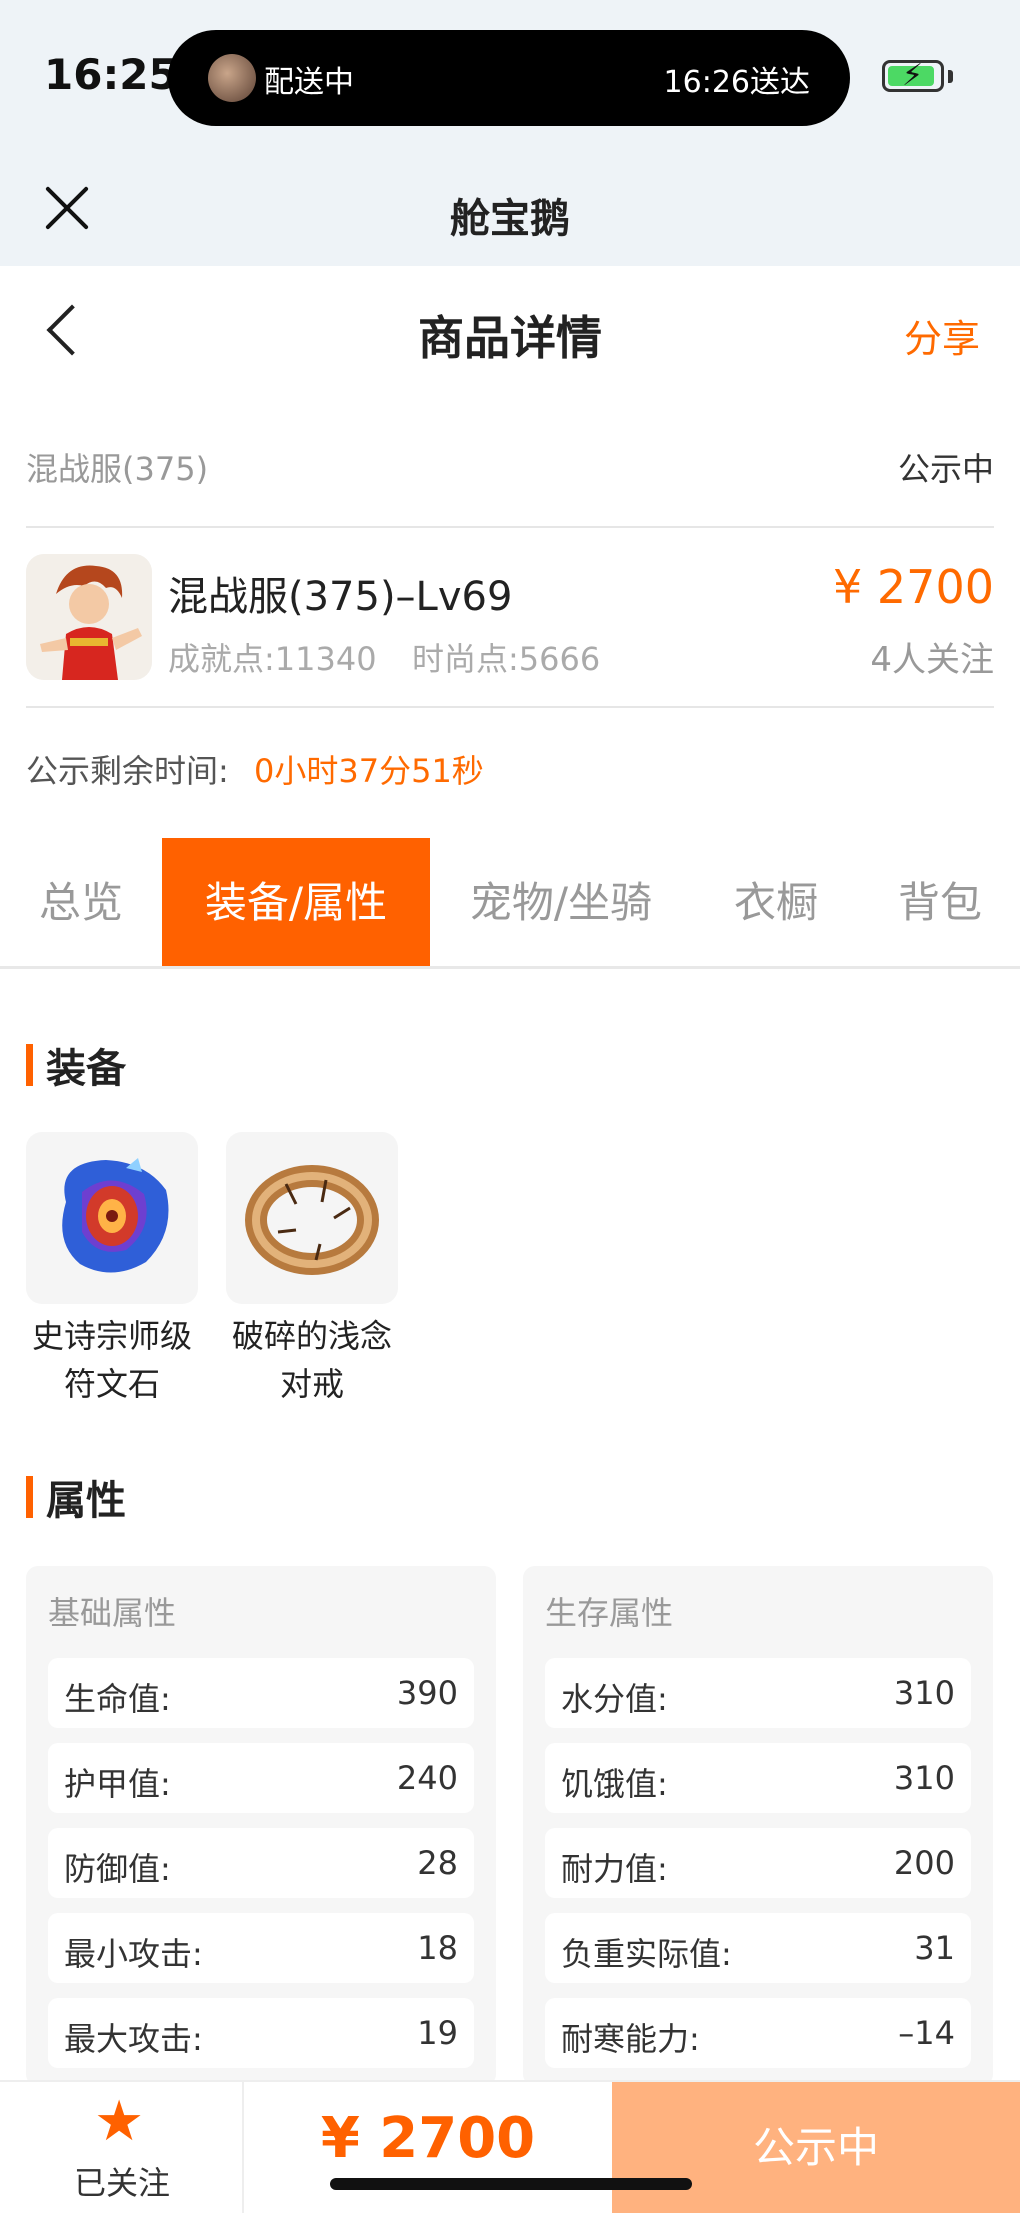  I want to click on section-title-attributes: 属性, so click(76, 1497).